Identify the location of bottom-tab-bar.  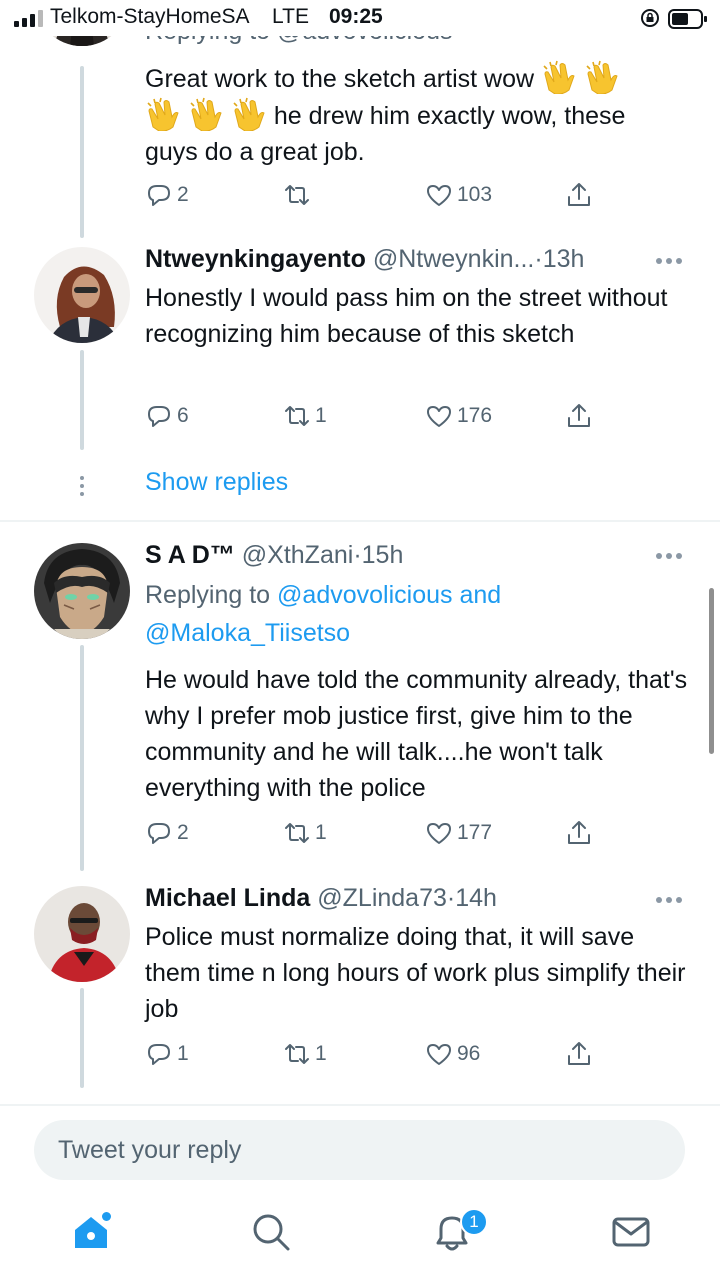
(360, 1238).